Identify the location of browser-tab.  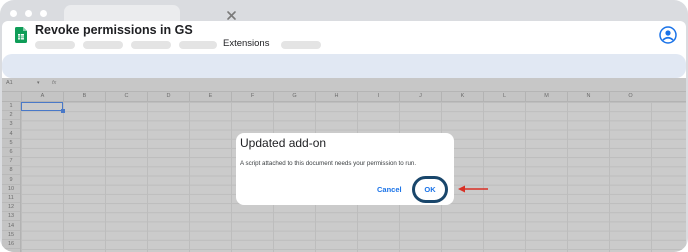
(150, 13).